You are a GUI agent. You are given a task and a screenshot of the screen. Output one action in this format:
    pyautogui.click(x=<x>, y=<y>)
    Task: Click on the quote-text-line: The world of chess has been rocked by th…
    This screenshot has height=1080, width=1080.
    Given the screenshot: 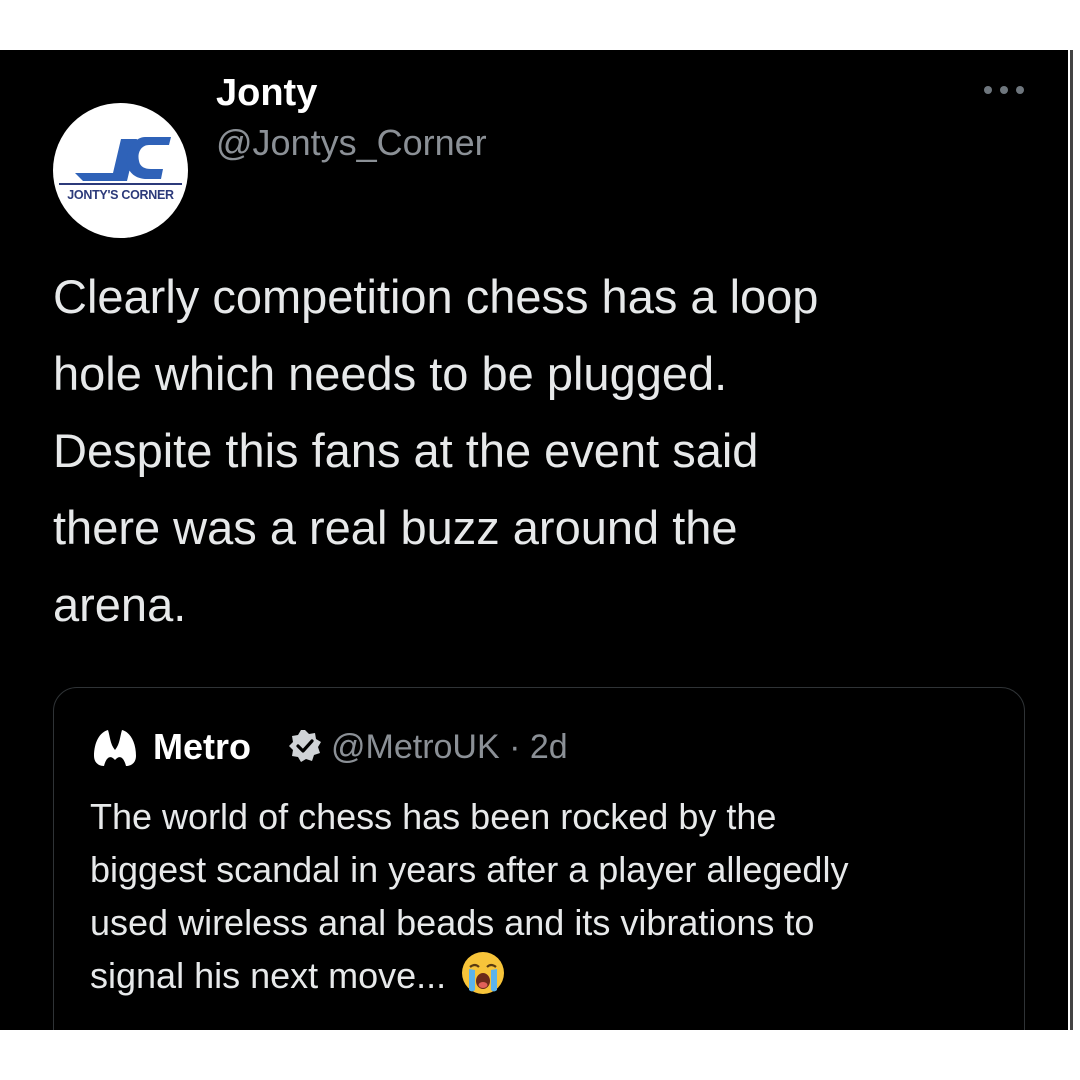 What is the action you would take?
    pyautogui.click(x=433, y=816)
    